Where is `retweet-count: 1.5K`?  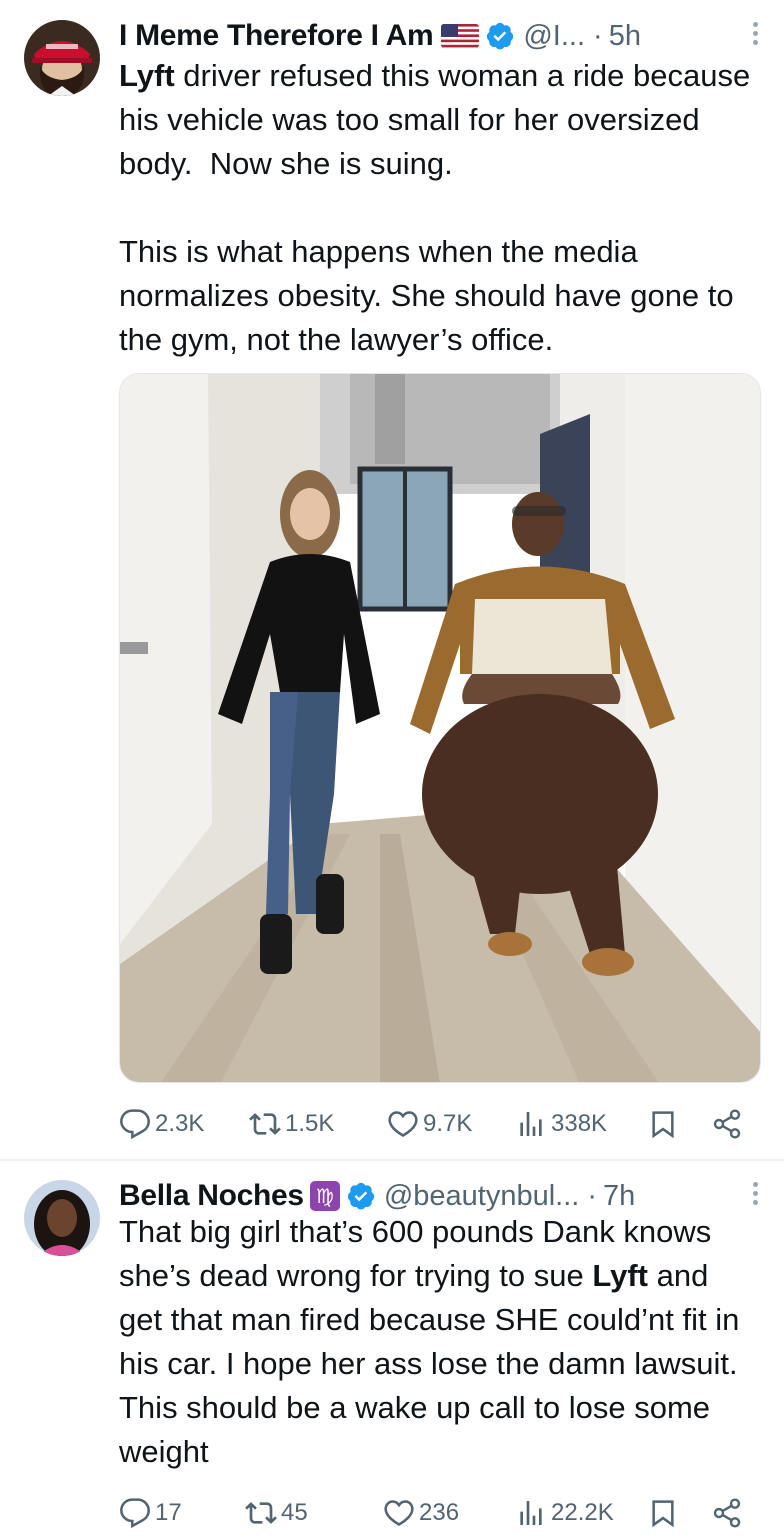
retweet-count: 1.5K is located at coordinates (310, 1123).